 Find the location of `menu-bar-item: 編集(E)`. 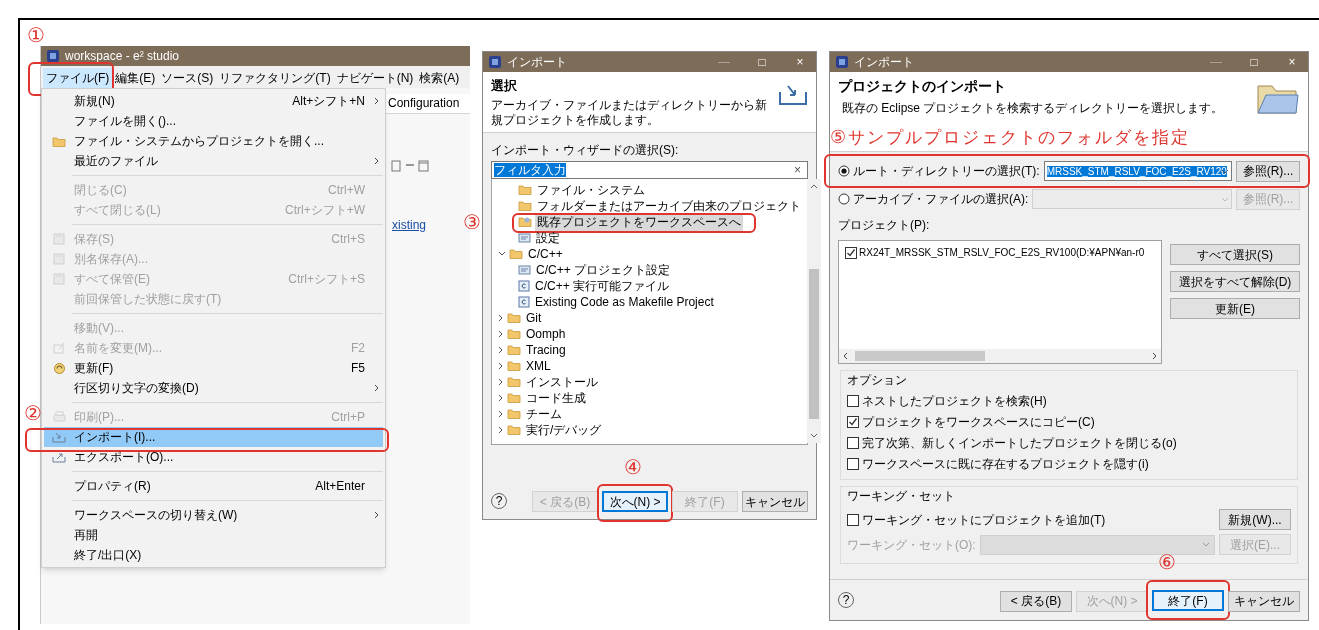

menu-bar-item: 編集(E) is located at coordinates (135, 78).